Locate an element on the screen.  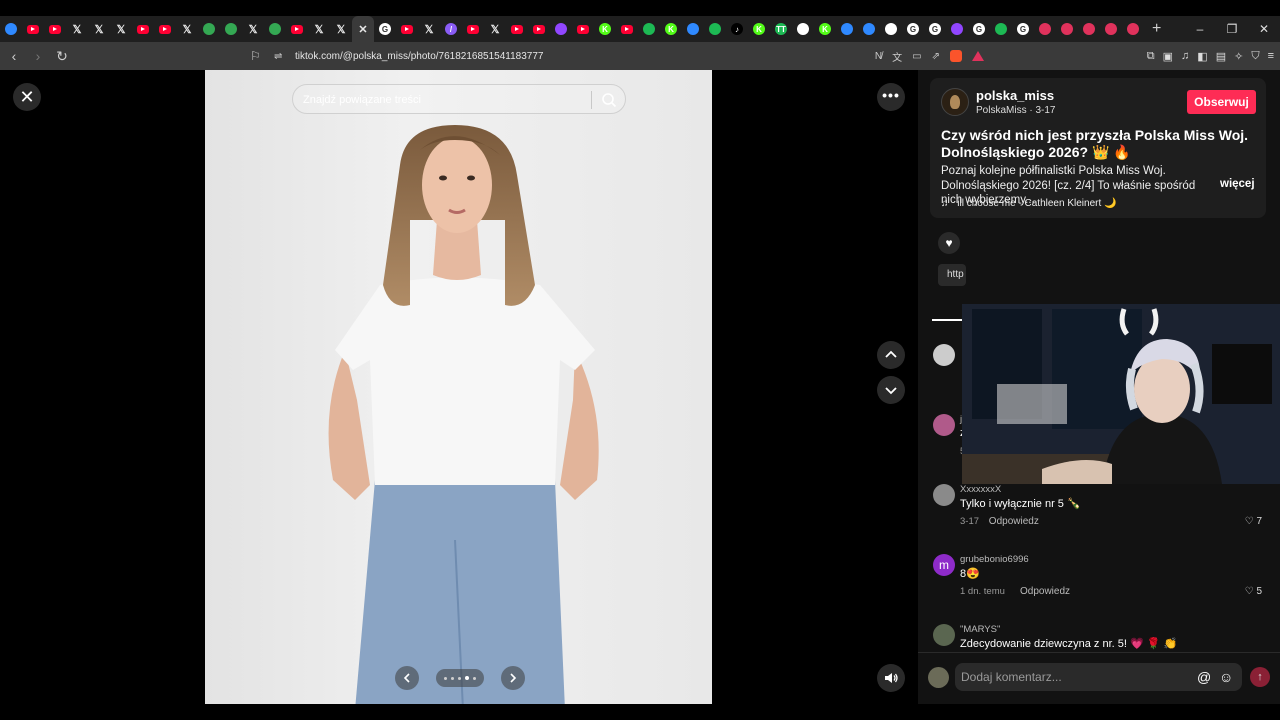
reload-button: ↻ is located at coordinates (62, 56).